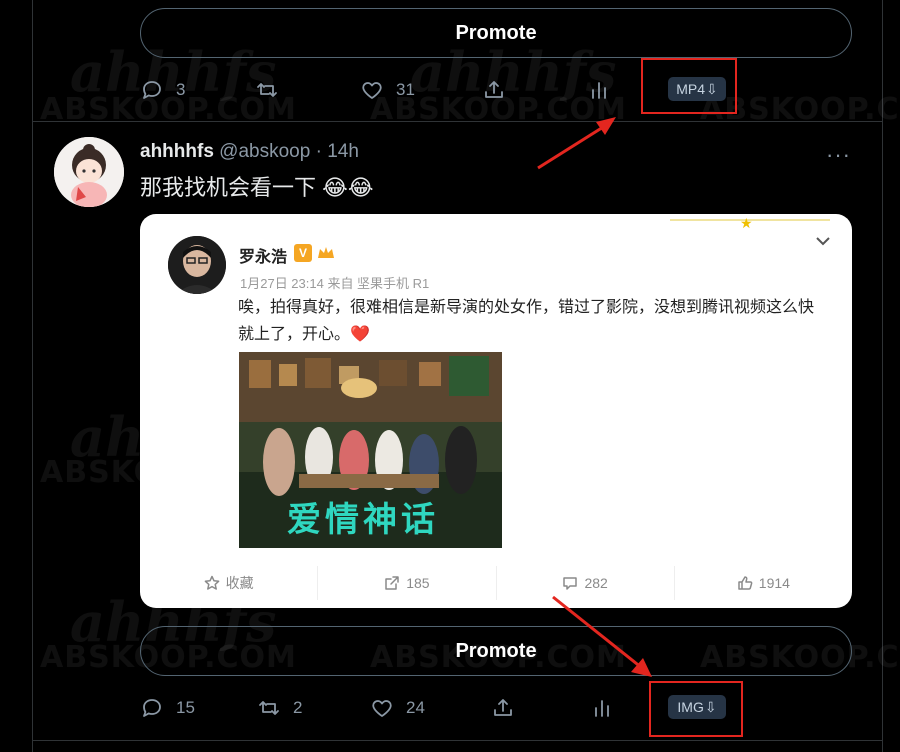 This screenshot has width=900, height=752. I want to click on vip-crown-icon, so click(326, 252).